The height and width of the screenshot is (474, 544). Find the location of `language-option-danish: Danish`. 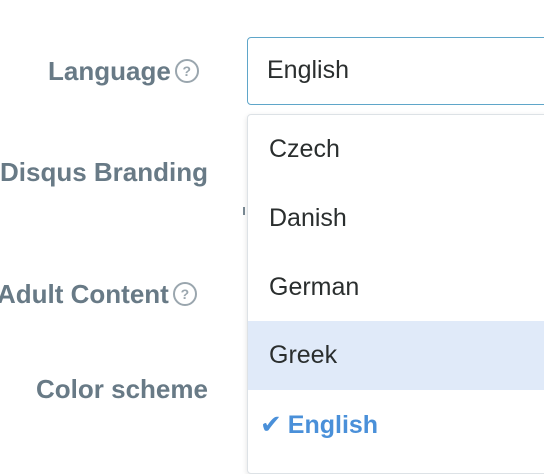

language-option-danish: Danish is located at coordinates (396, 218).